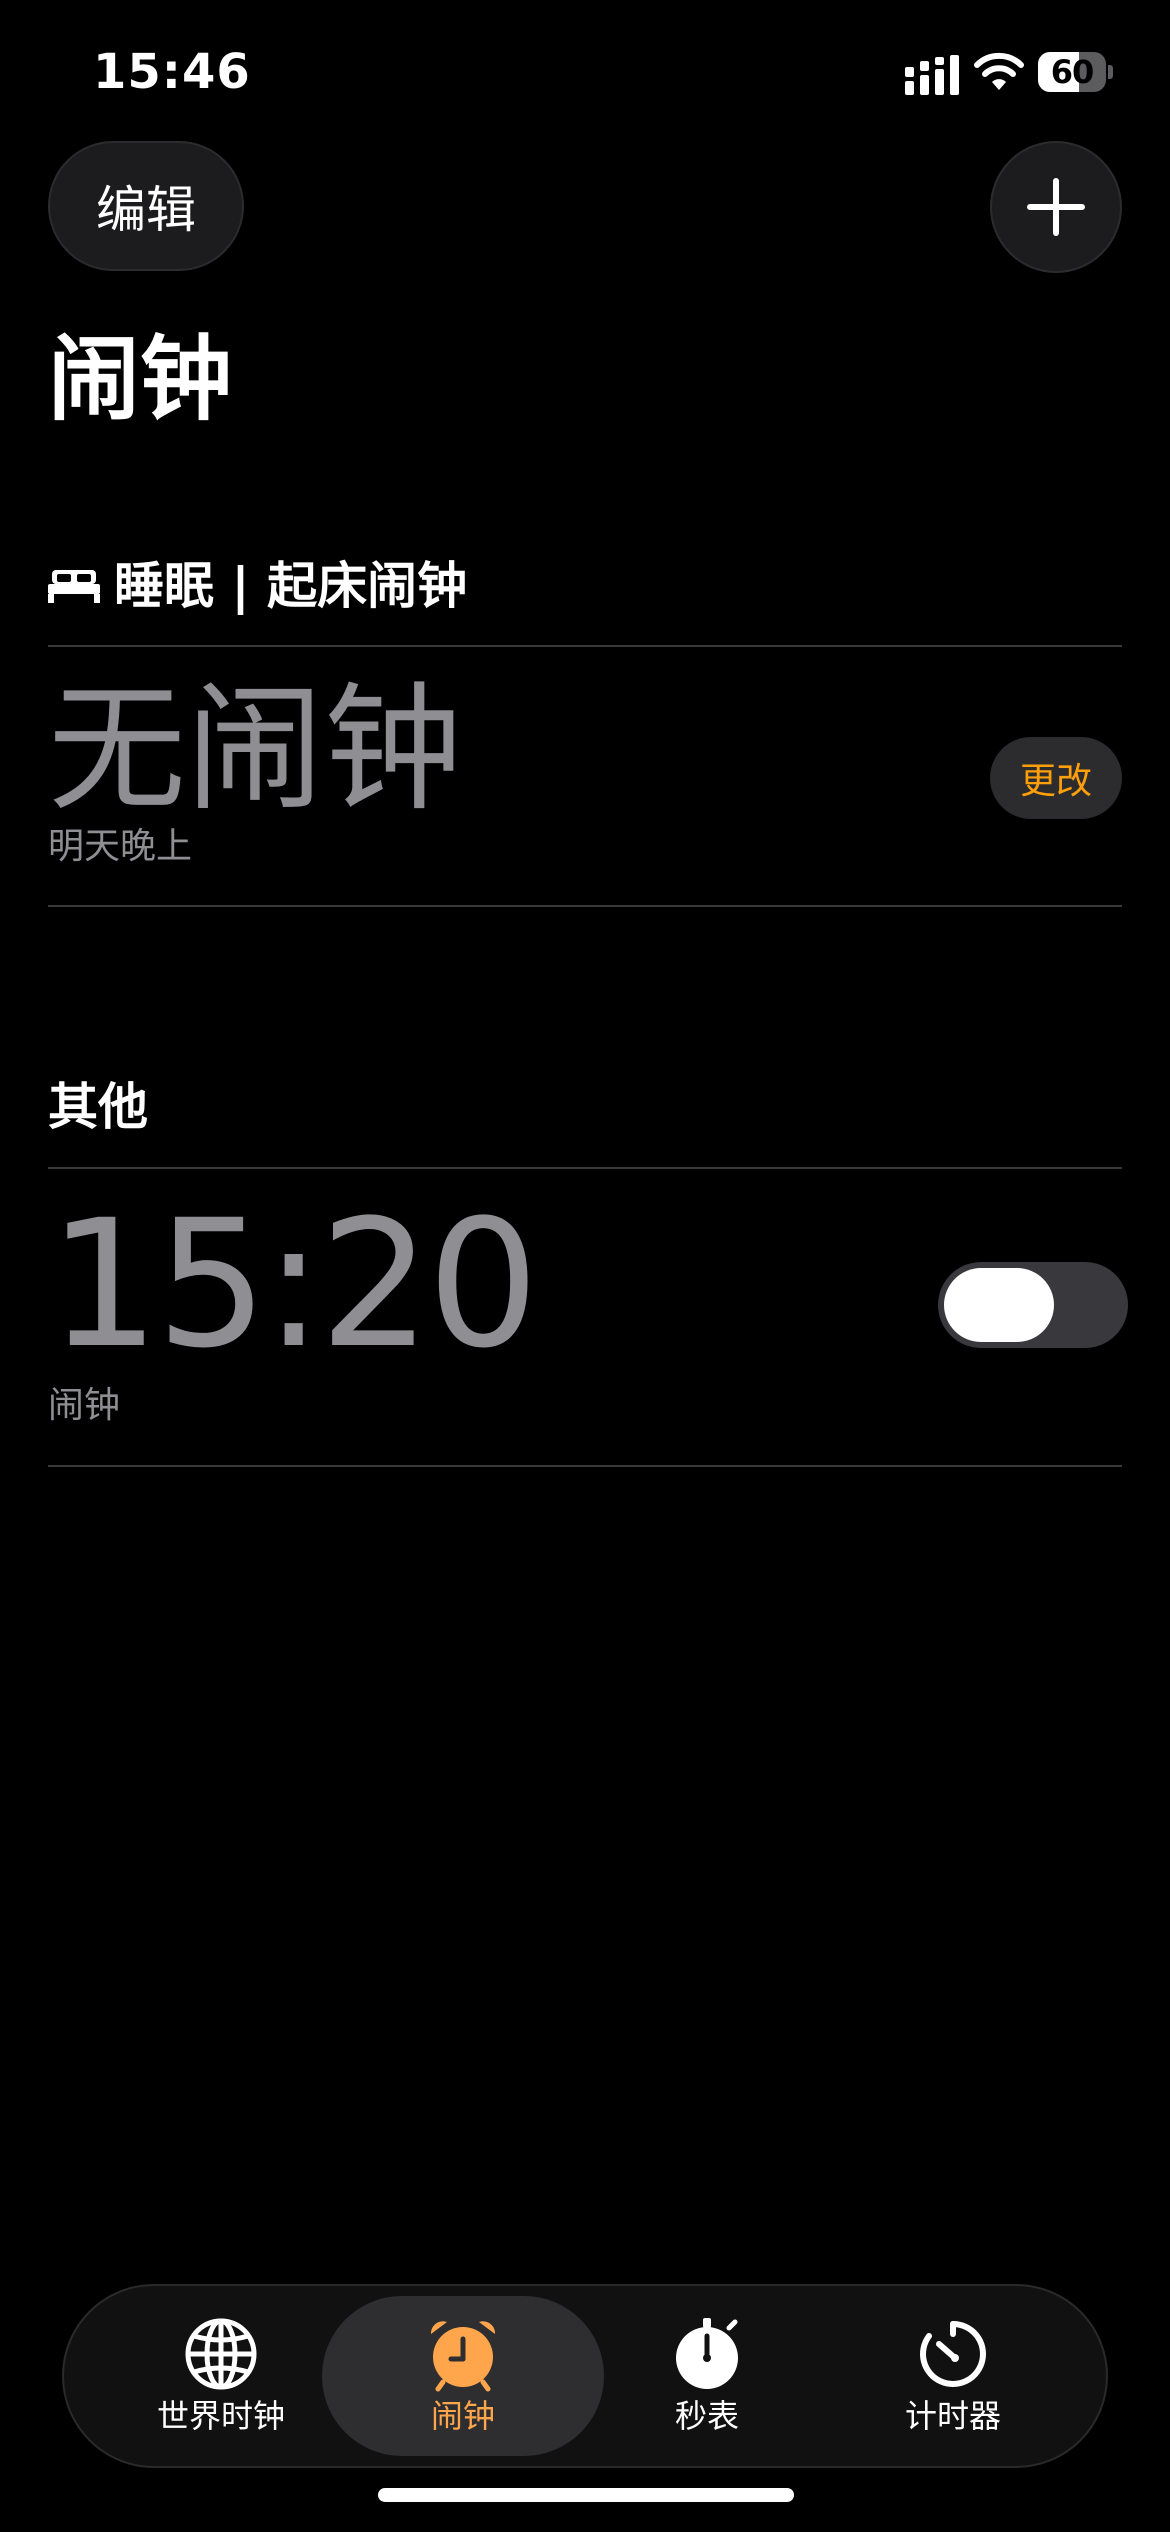  I want to click on alarm-label: 闹钟, so click(84, 1405).